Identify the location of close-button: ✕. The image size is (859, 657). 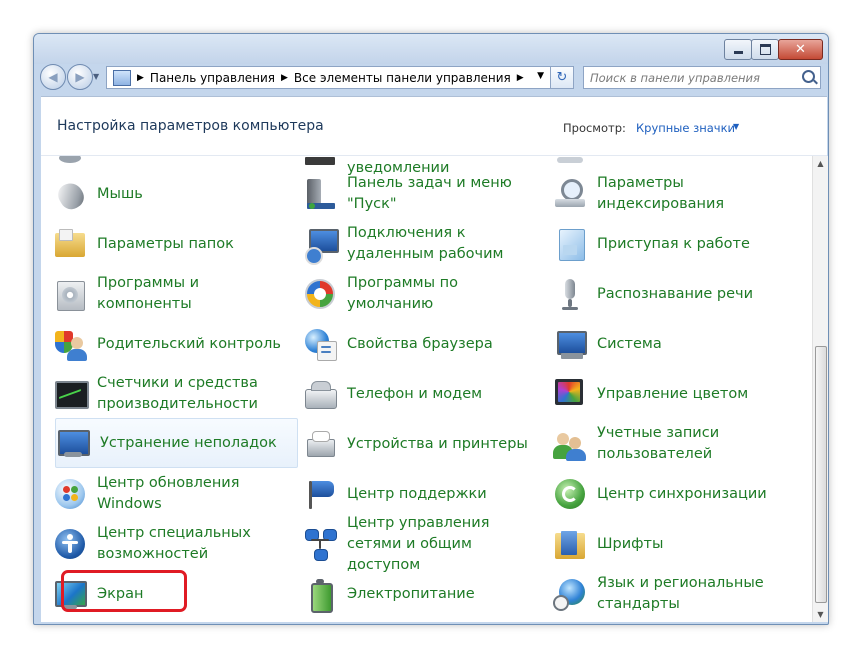
(800, 49).